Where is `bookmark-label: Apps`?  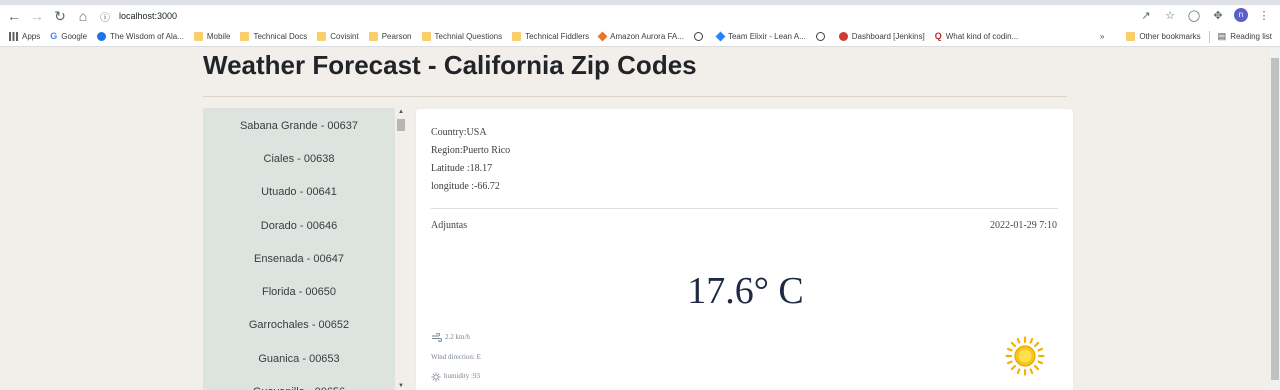 bookmark-label: Apps is located at coordinates (31, 36).